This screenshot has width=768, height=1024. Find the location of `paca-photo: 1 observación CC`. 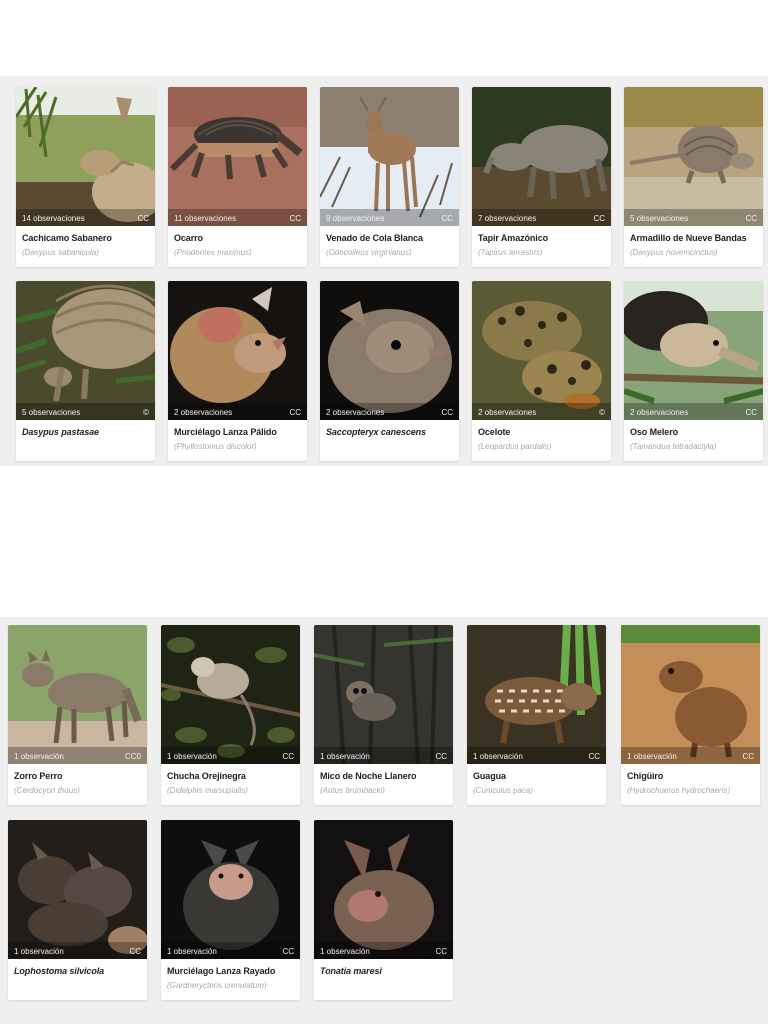

paca-photo: 1 observación CC is located at coordinates (536, 694).